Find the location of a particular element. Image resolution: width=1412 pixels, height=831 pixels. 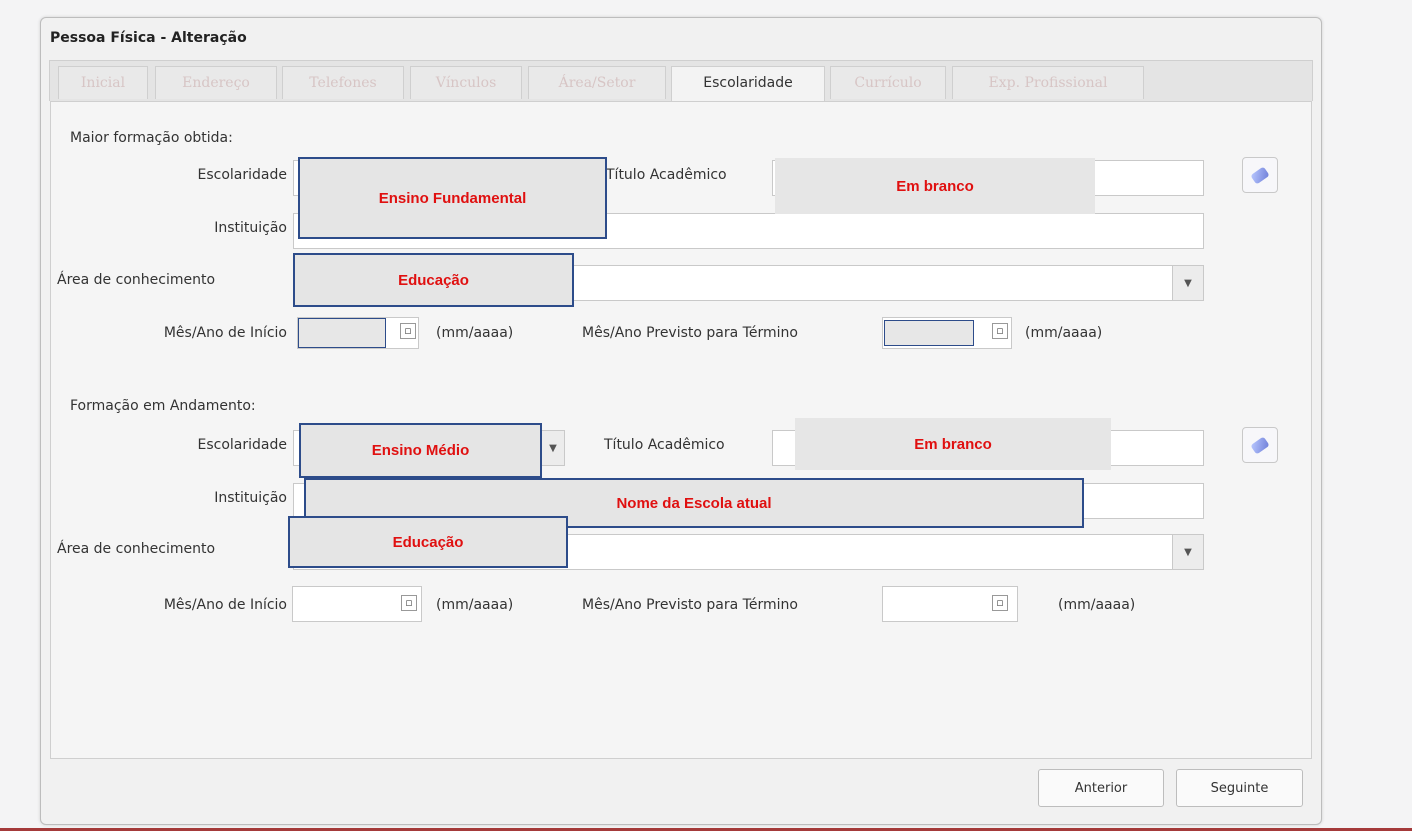

s1-inicio-label: Mês/Ano de Início is located at coordinates (225, 333).